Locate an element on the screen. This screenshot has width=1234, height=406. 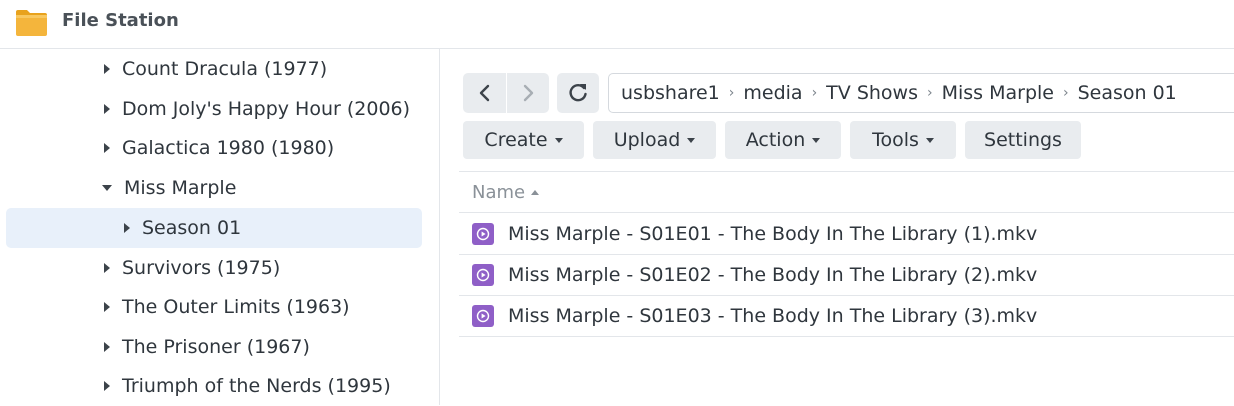
tree-item-triumph-nerds: Triumph of the Nerds (1995) is located at coordinates (247, 386).